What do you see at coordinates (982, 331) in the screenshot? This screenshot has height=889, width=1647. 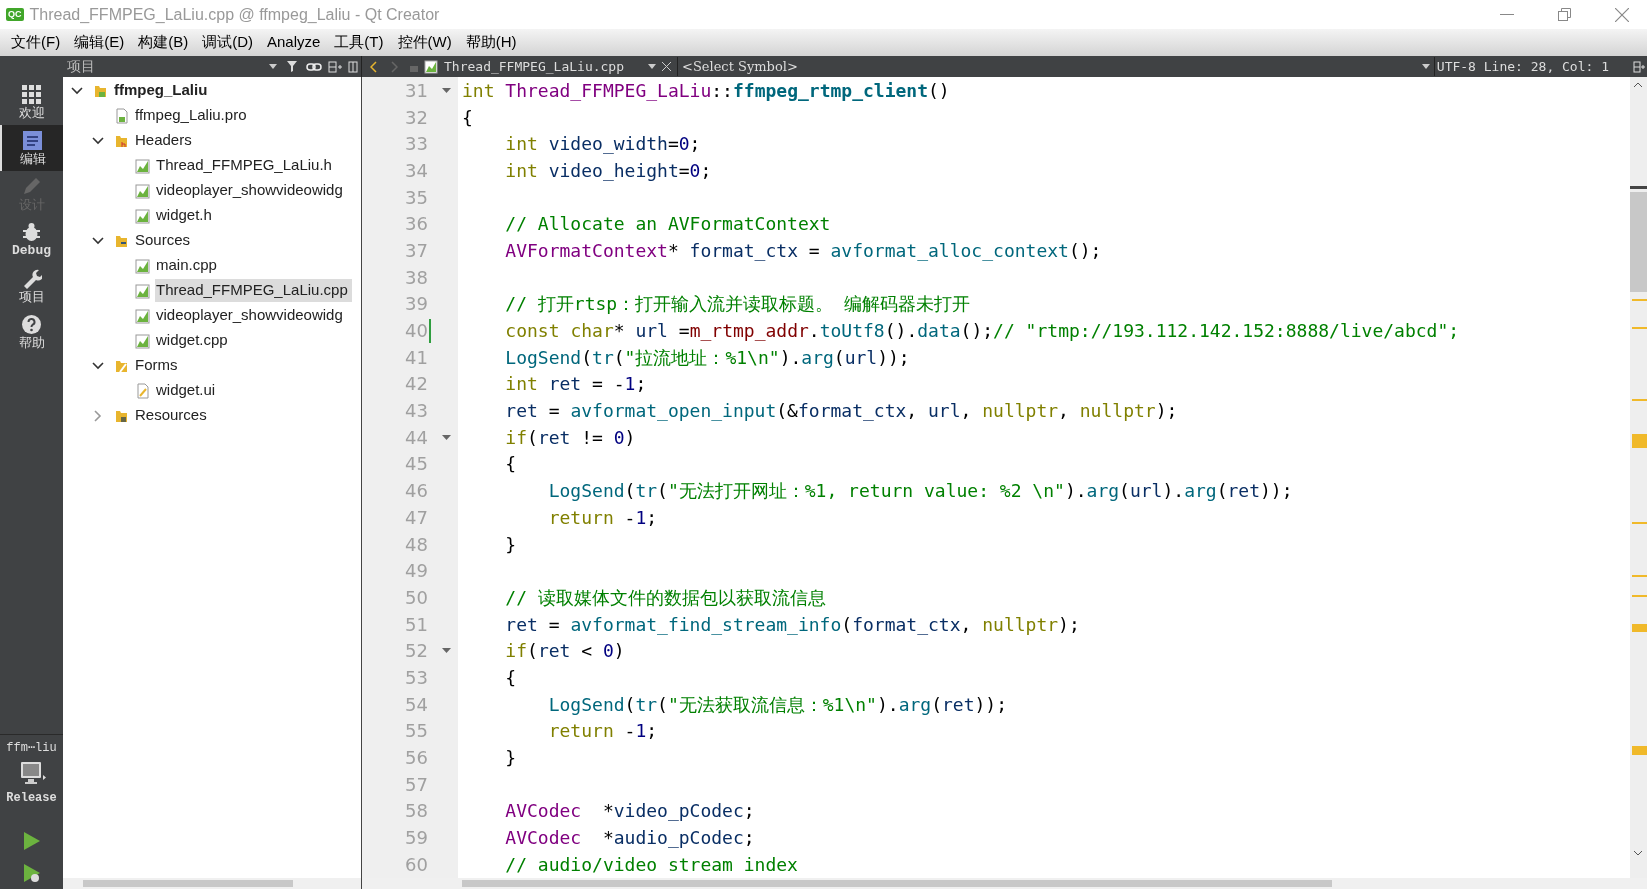 I see `code-line: const char* url =m_rtmp_addr.toUtf8().data();// "rtmp://193.112.142.152:8888/live/abcd";` at bounding box center [982, 331].